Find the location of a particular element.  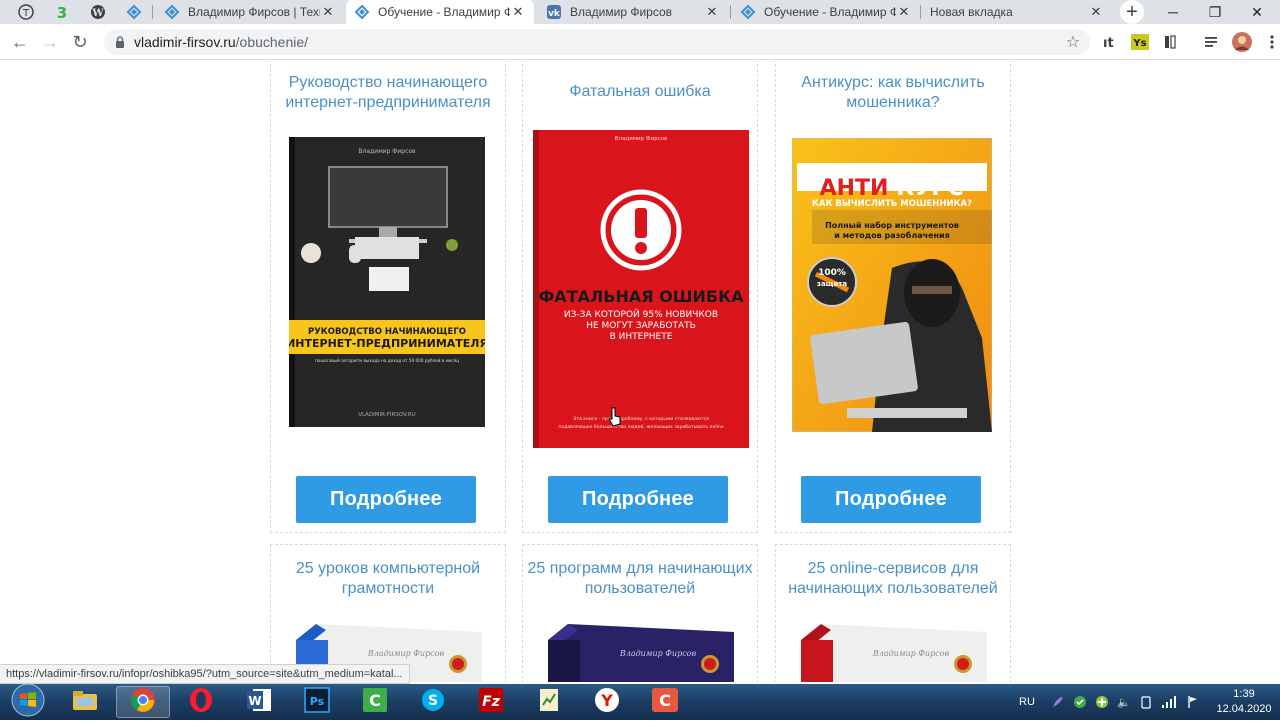

new-tab-button: + is located at coordinates (1132, 12).